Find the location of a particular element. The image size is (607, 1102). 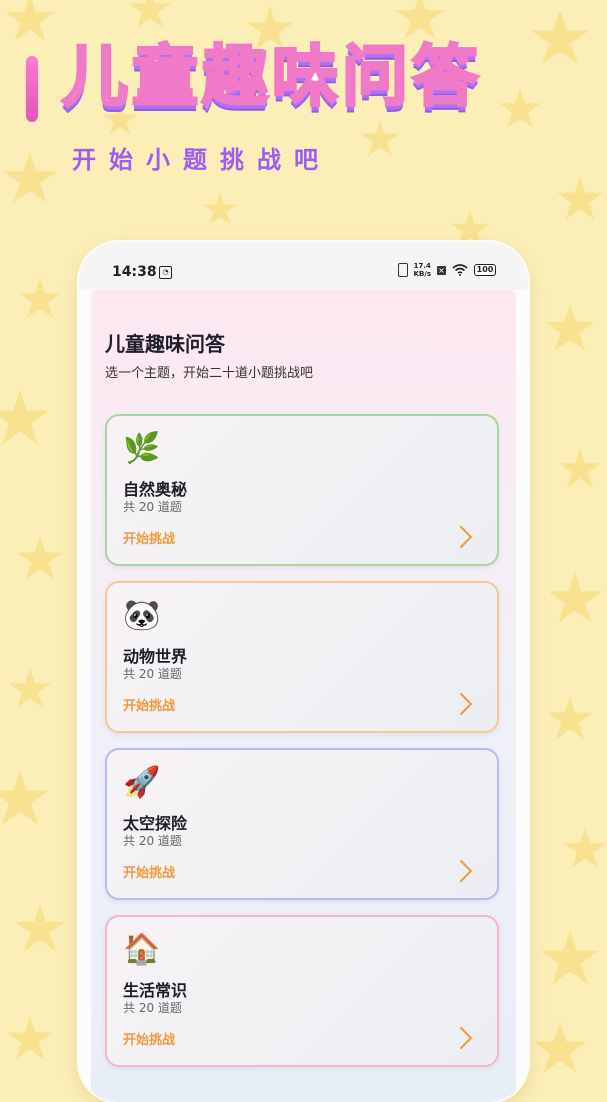

page-subtitle: 选一个主题，开始二十道小题挑战吧 is located at coordinates (209, 373).